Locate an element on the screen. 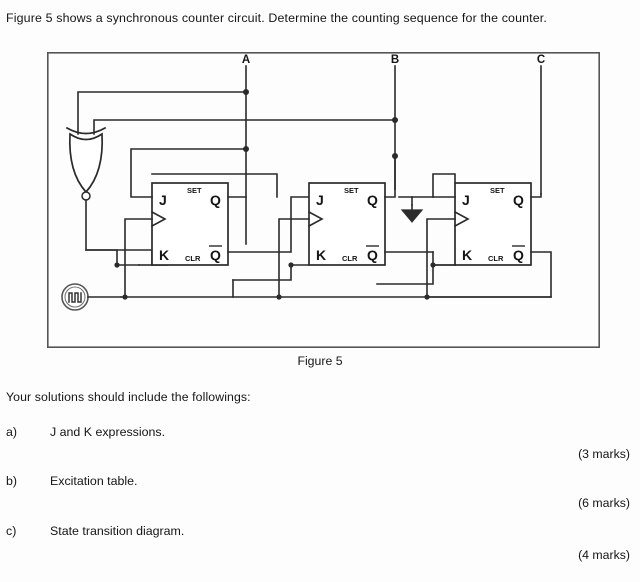  junction-dot-k1 is located at coordinates (117, 265).